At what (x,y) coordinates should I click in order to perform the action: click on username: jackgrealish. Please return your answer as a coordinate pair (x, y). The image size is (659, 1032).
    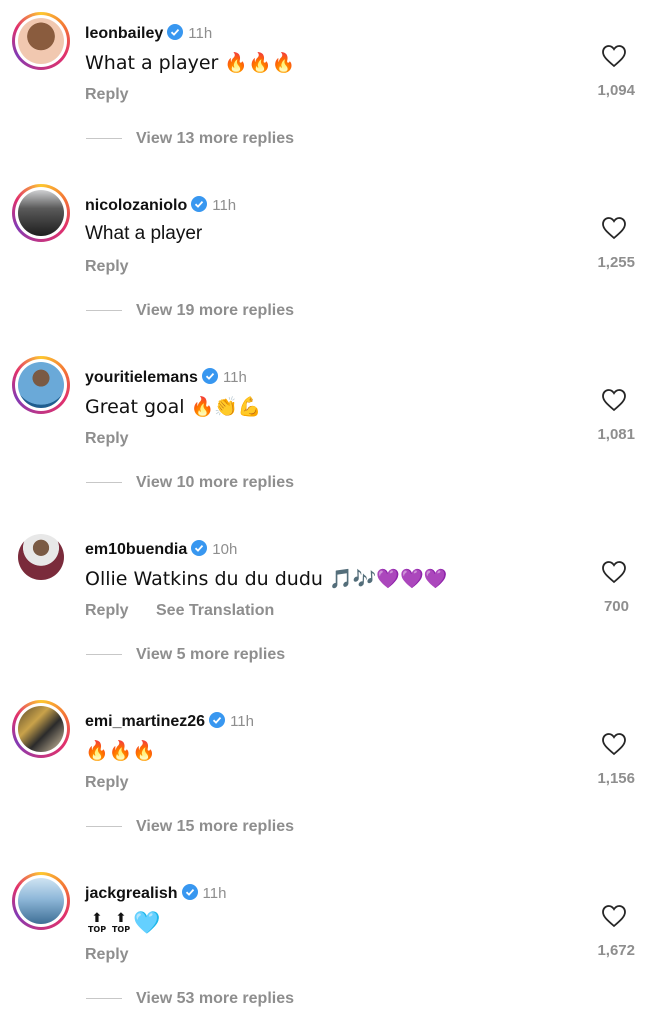
    Looking at the image, I should click on (131, 893).